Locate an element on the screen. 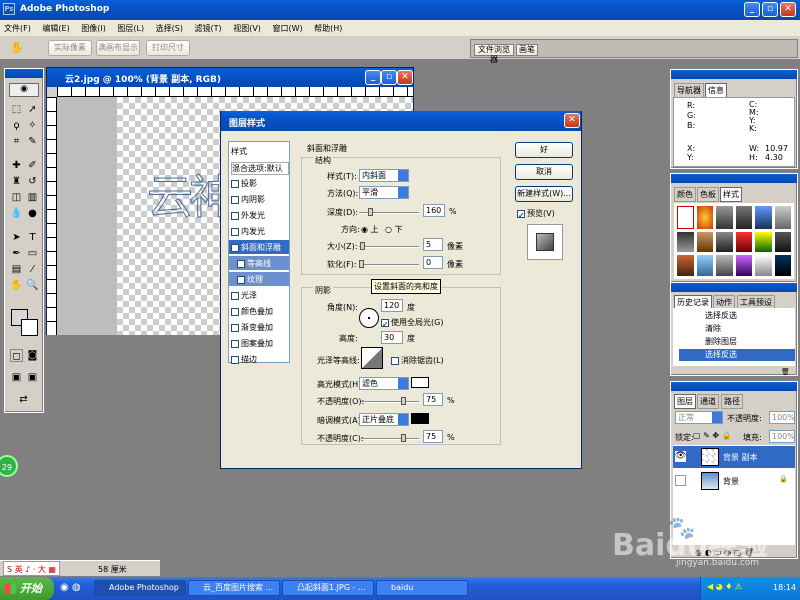 The width and height of the screenshot is (800, 600). soften-input: 0 is located at coordinates (433, 262).